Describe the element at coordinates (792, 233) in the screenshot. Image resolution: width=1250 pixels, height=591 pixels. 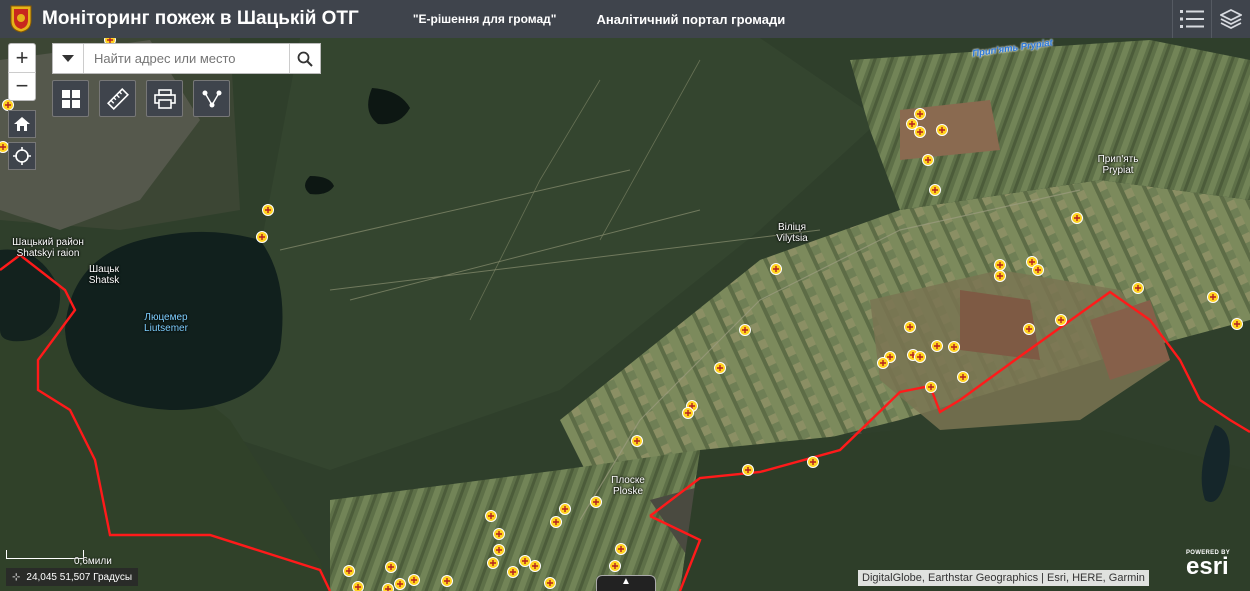
I see `place-label-vilytsia: Віліця Vilytsia` at that location.